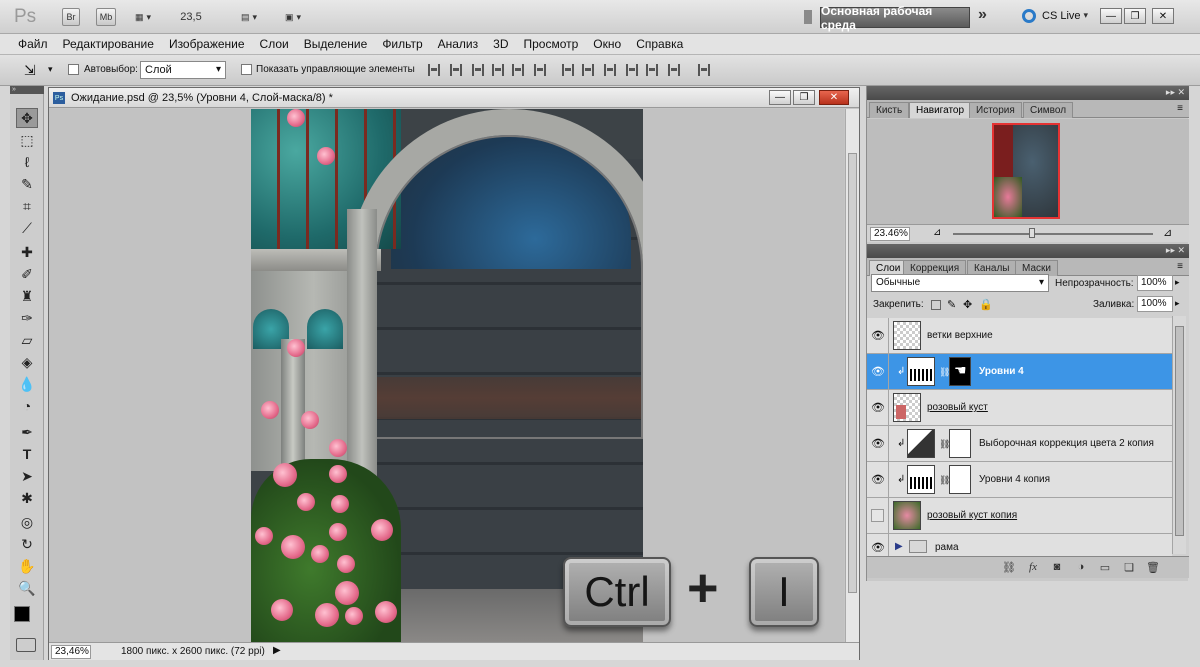 The image size is (1200, 667). Describe the element at coordinates (27, 140) in the screenshot. I see `marquee-tool-icon: ⬚` at that location.